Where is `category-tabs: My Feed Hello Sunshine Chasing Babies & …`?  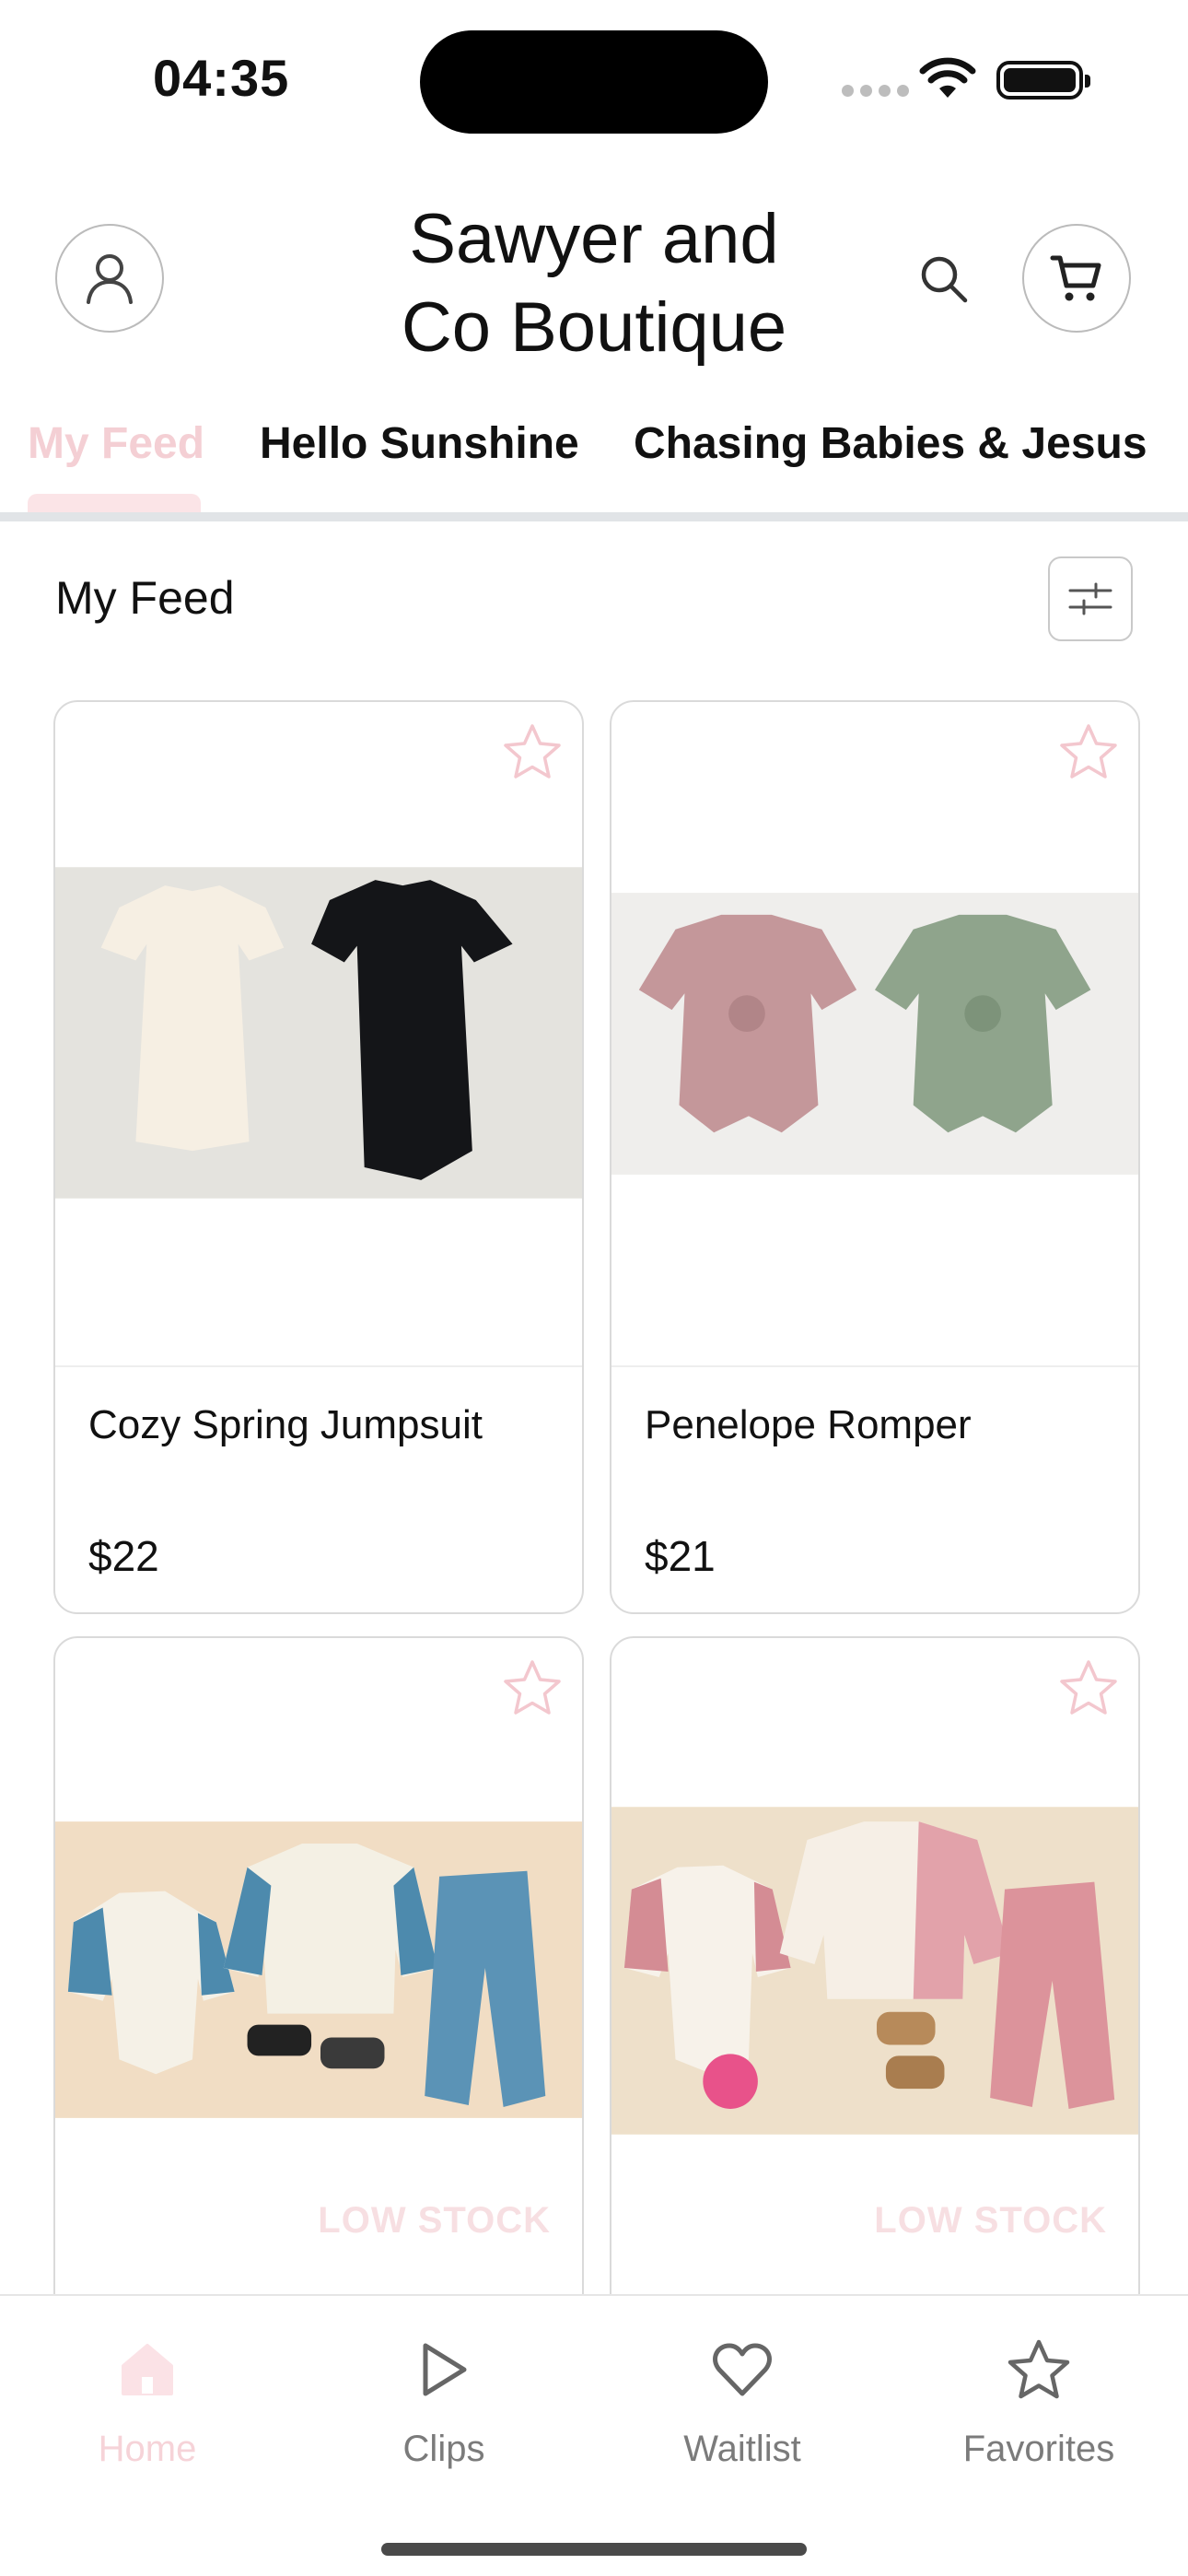 category-tabs: My Feed Hello Sunshine Chasing Babies & … is located at coordinates (594, 463).